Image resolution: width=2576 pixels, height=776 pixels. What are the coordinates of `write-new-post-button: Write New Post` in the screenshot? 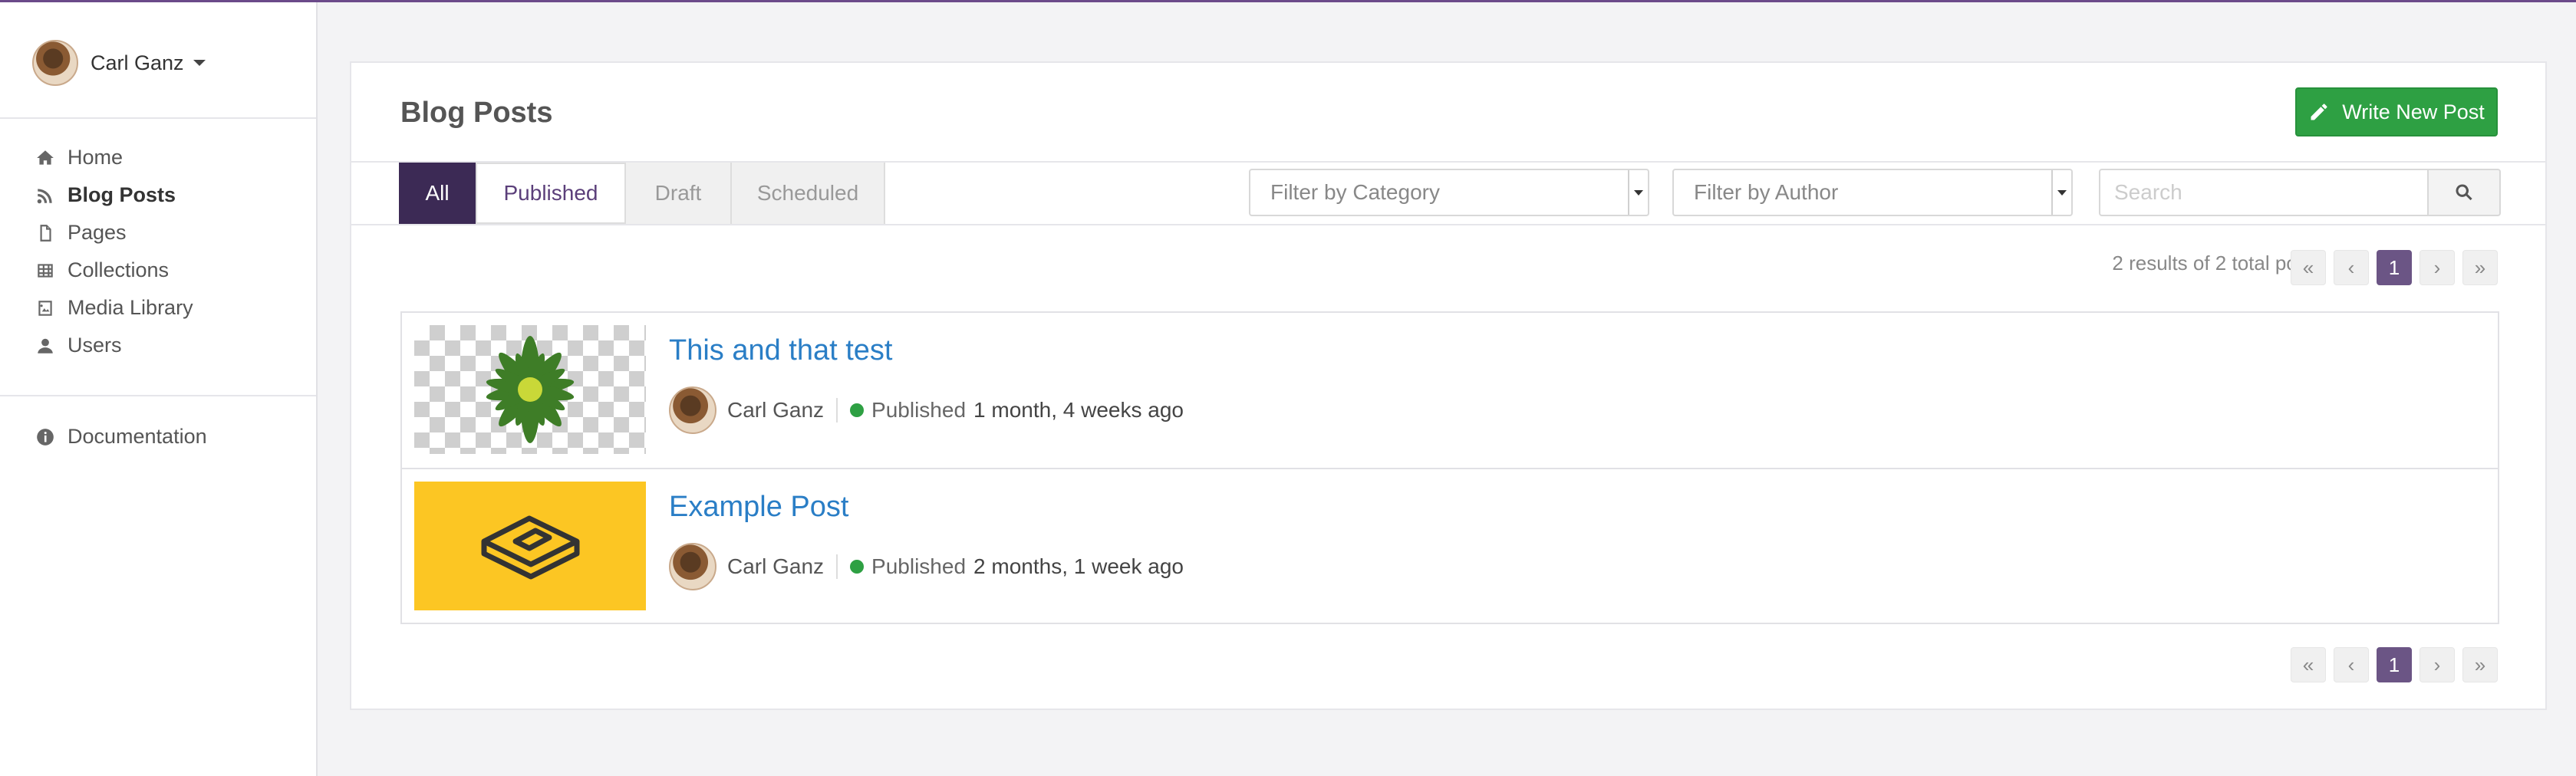 It's located at (2396, 111).